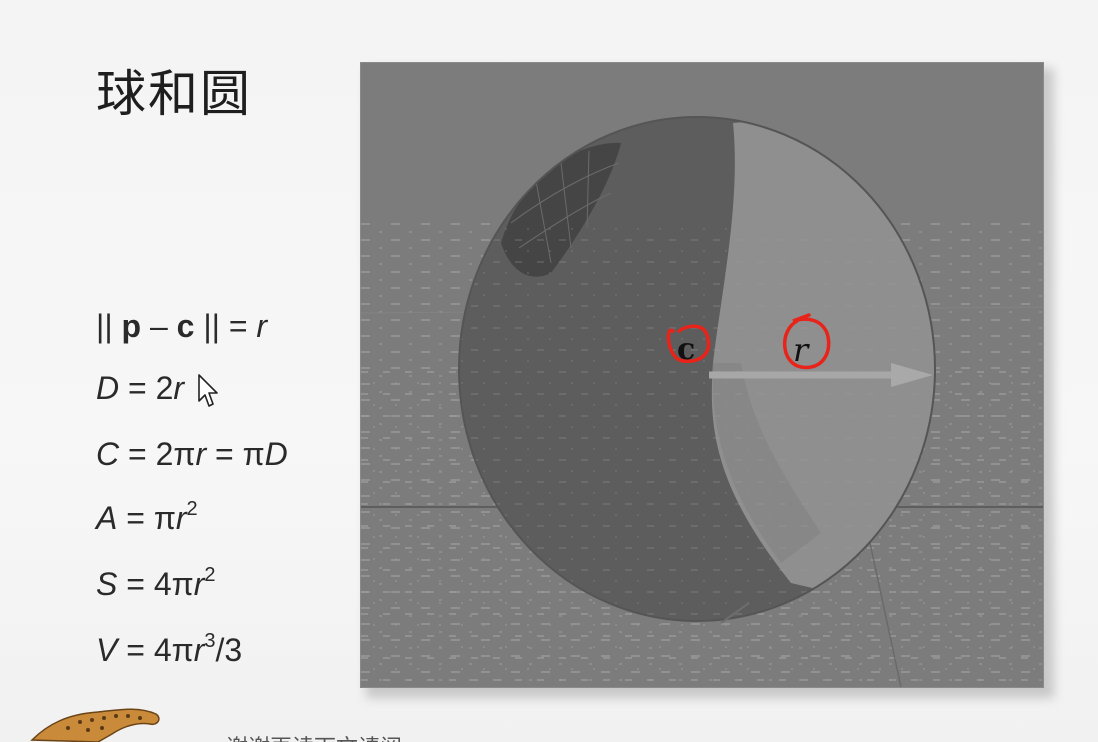 Image resolution: width=1098 pixels, height=742 pixels. I want to click on slide-title: 球和圆, so click(174, 94).